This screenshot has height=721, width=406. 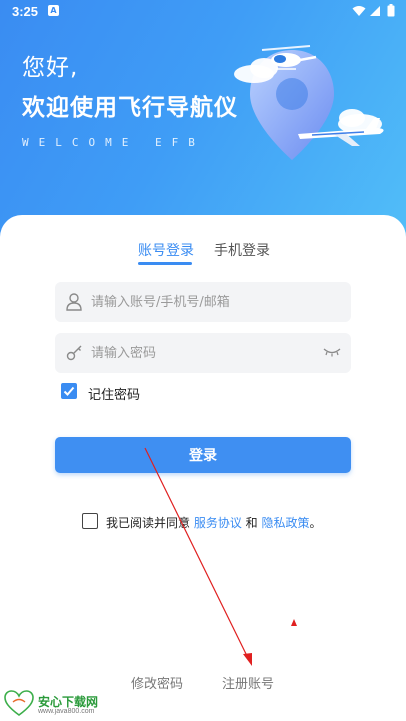 What do you see at coordinates (285, 523) in the screenshot?
I see `privacy-policy-link: 隐私政策` at bounding box center [285, 523].